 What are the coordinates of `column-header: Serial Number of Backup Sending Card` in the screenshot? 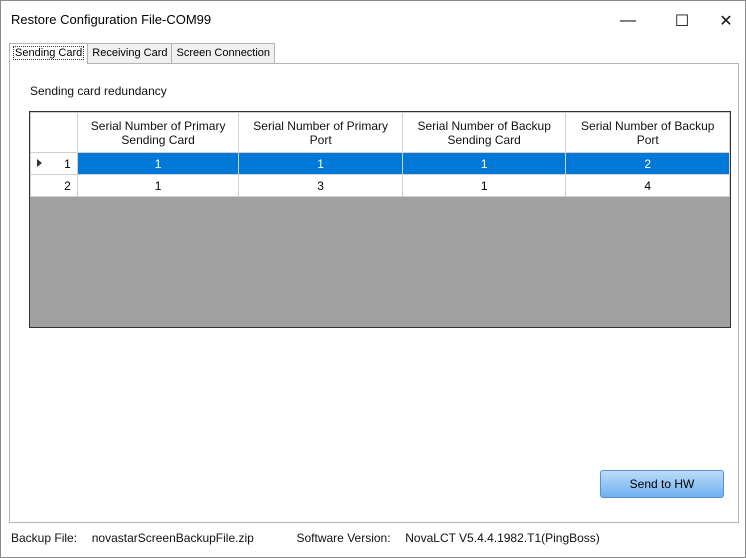 It's located at (484, 132).